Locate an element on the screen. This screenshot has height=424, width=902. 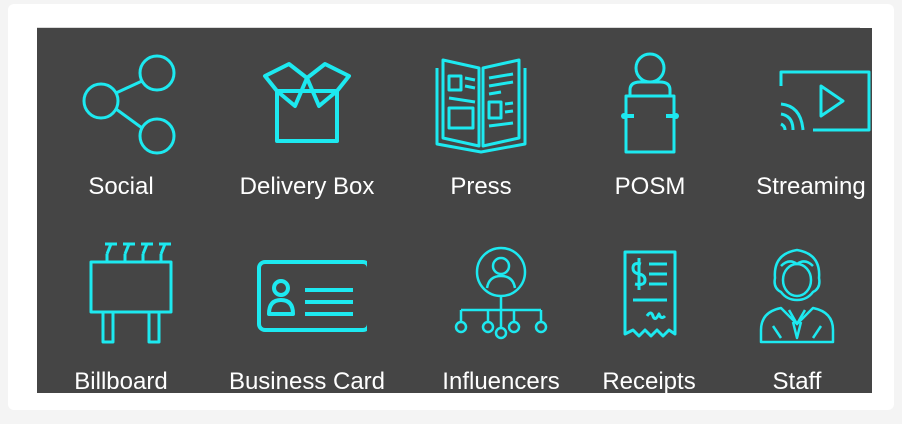
tile-delivery-box: Delivery Box is located at coordinates (307, 123).